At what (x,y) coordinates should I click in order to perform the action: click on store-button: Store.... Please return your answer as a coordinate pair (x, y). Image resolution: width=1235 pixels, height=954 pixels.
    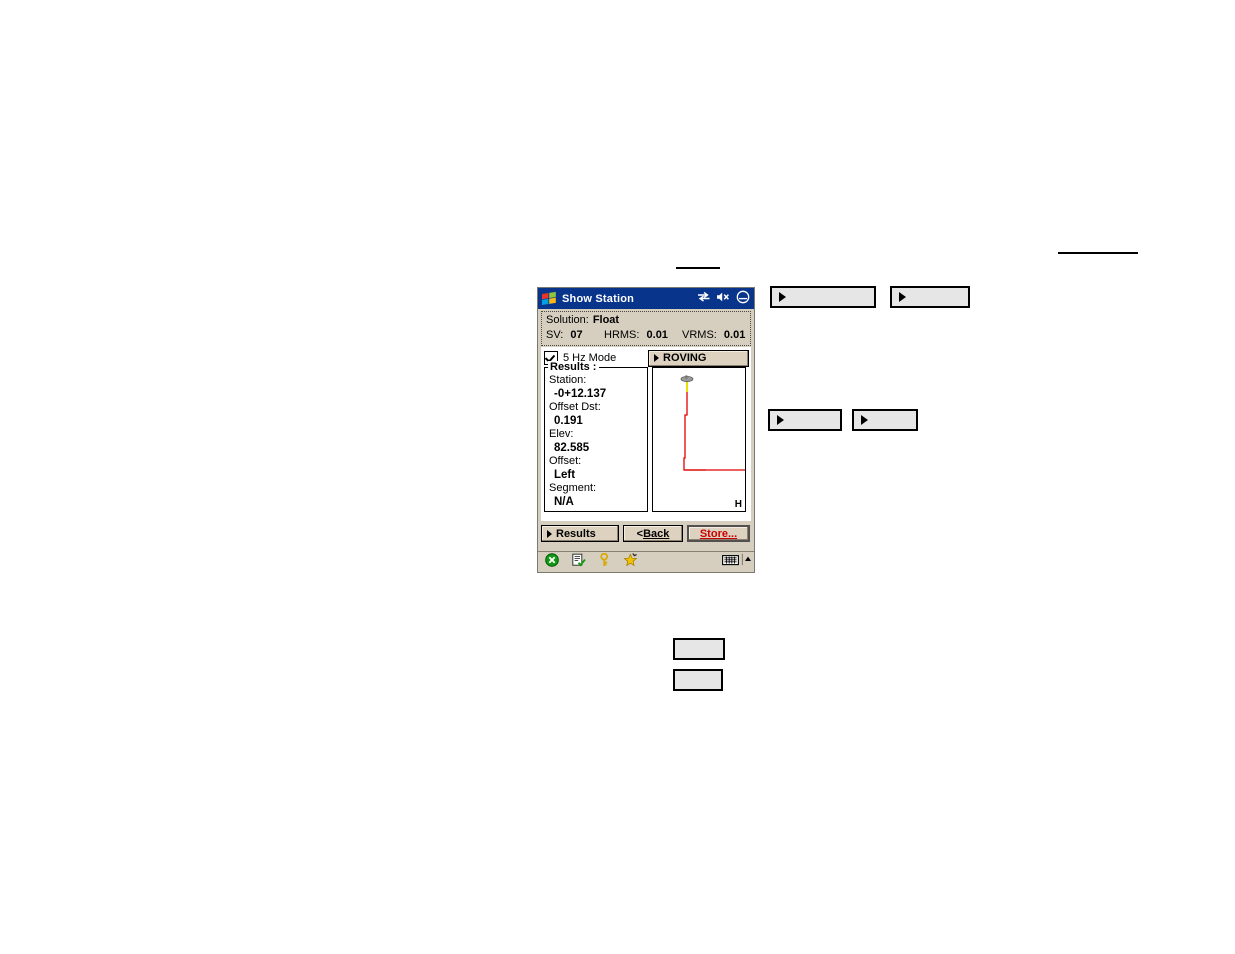
    Looking at the image, I should click on (718, 533).